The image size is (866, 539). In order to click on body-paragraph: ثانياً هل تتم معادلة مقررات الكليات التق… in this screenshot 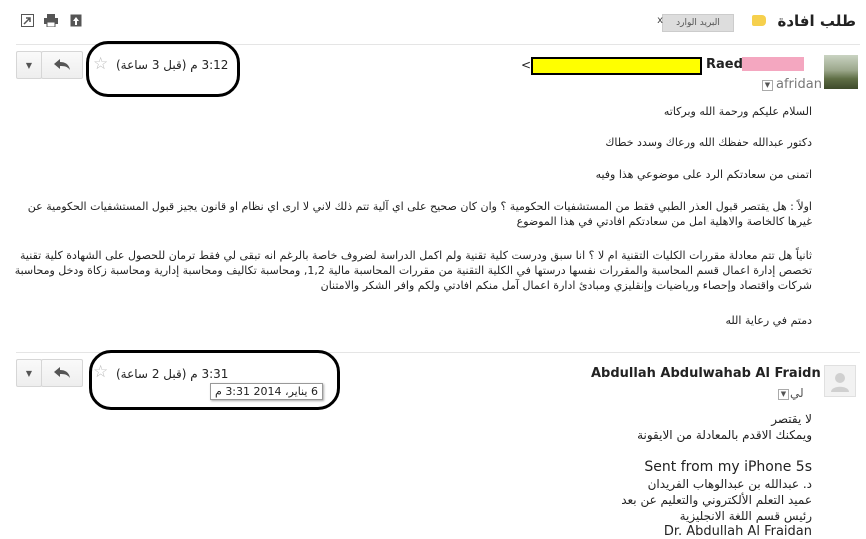, I will do `click(413, 270)`.